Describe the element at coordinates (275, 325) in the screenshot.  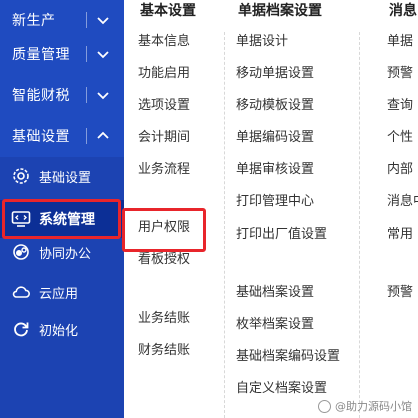
I see `menu-link-enum-archive: 枚举档案设置` at that location.